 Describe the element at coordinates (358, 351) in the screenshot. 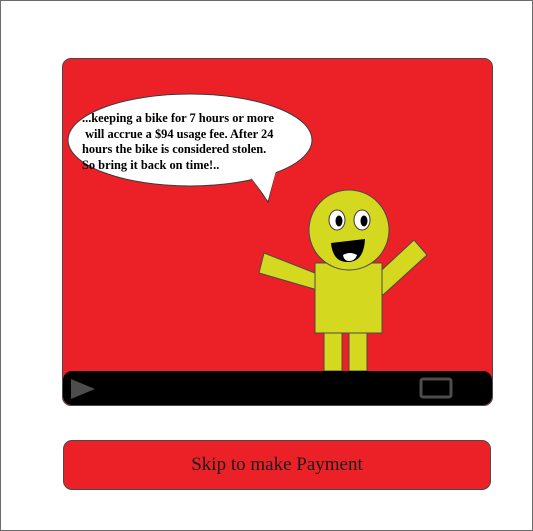

I see `character-right-leg` at that location.